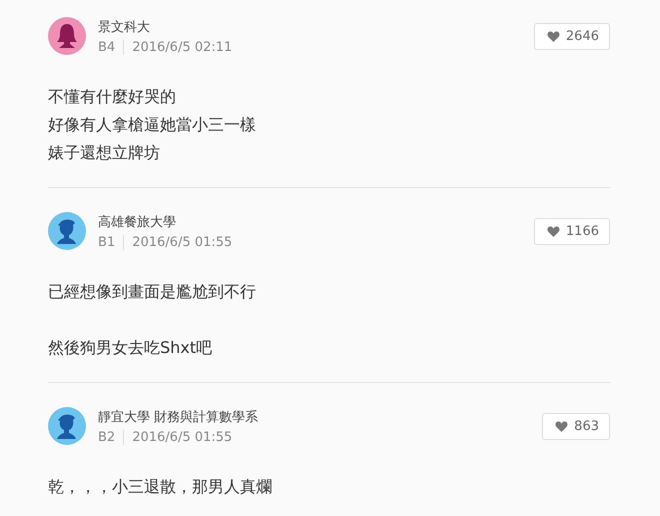  What do you see at coordinates (111, 437) in the screenshot?
I see `floor-label: B2` at bounding box center [111, 437].